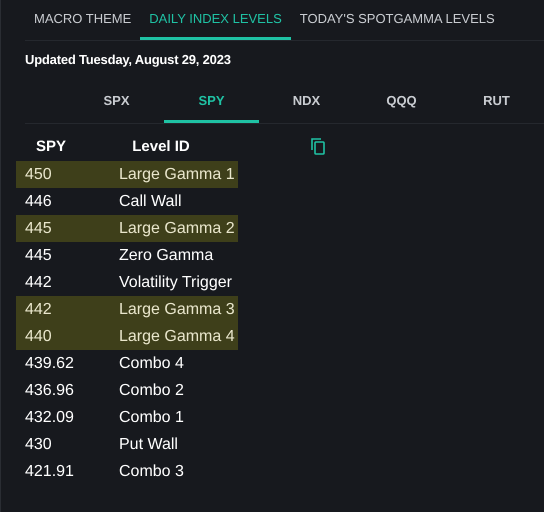 This screenshot has height=512, width=544. What do you see at coordinates (38, 445) in the screenshot?
I see `table-cell-text: 430` at bounding box center [38, 445].